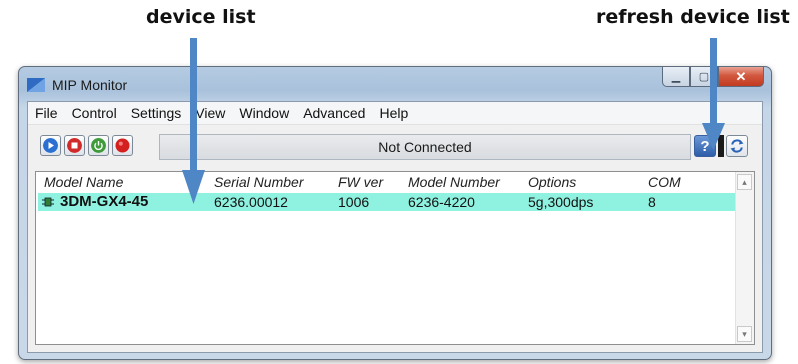 This screenshot has height=364, width=798. I want to click on annotation-device-list: device list, so click(201, 17).